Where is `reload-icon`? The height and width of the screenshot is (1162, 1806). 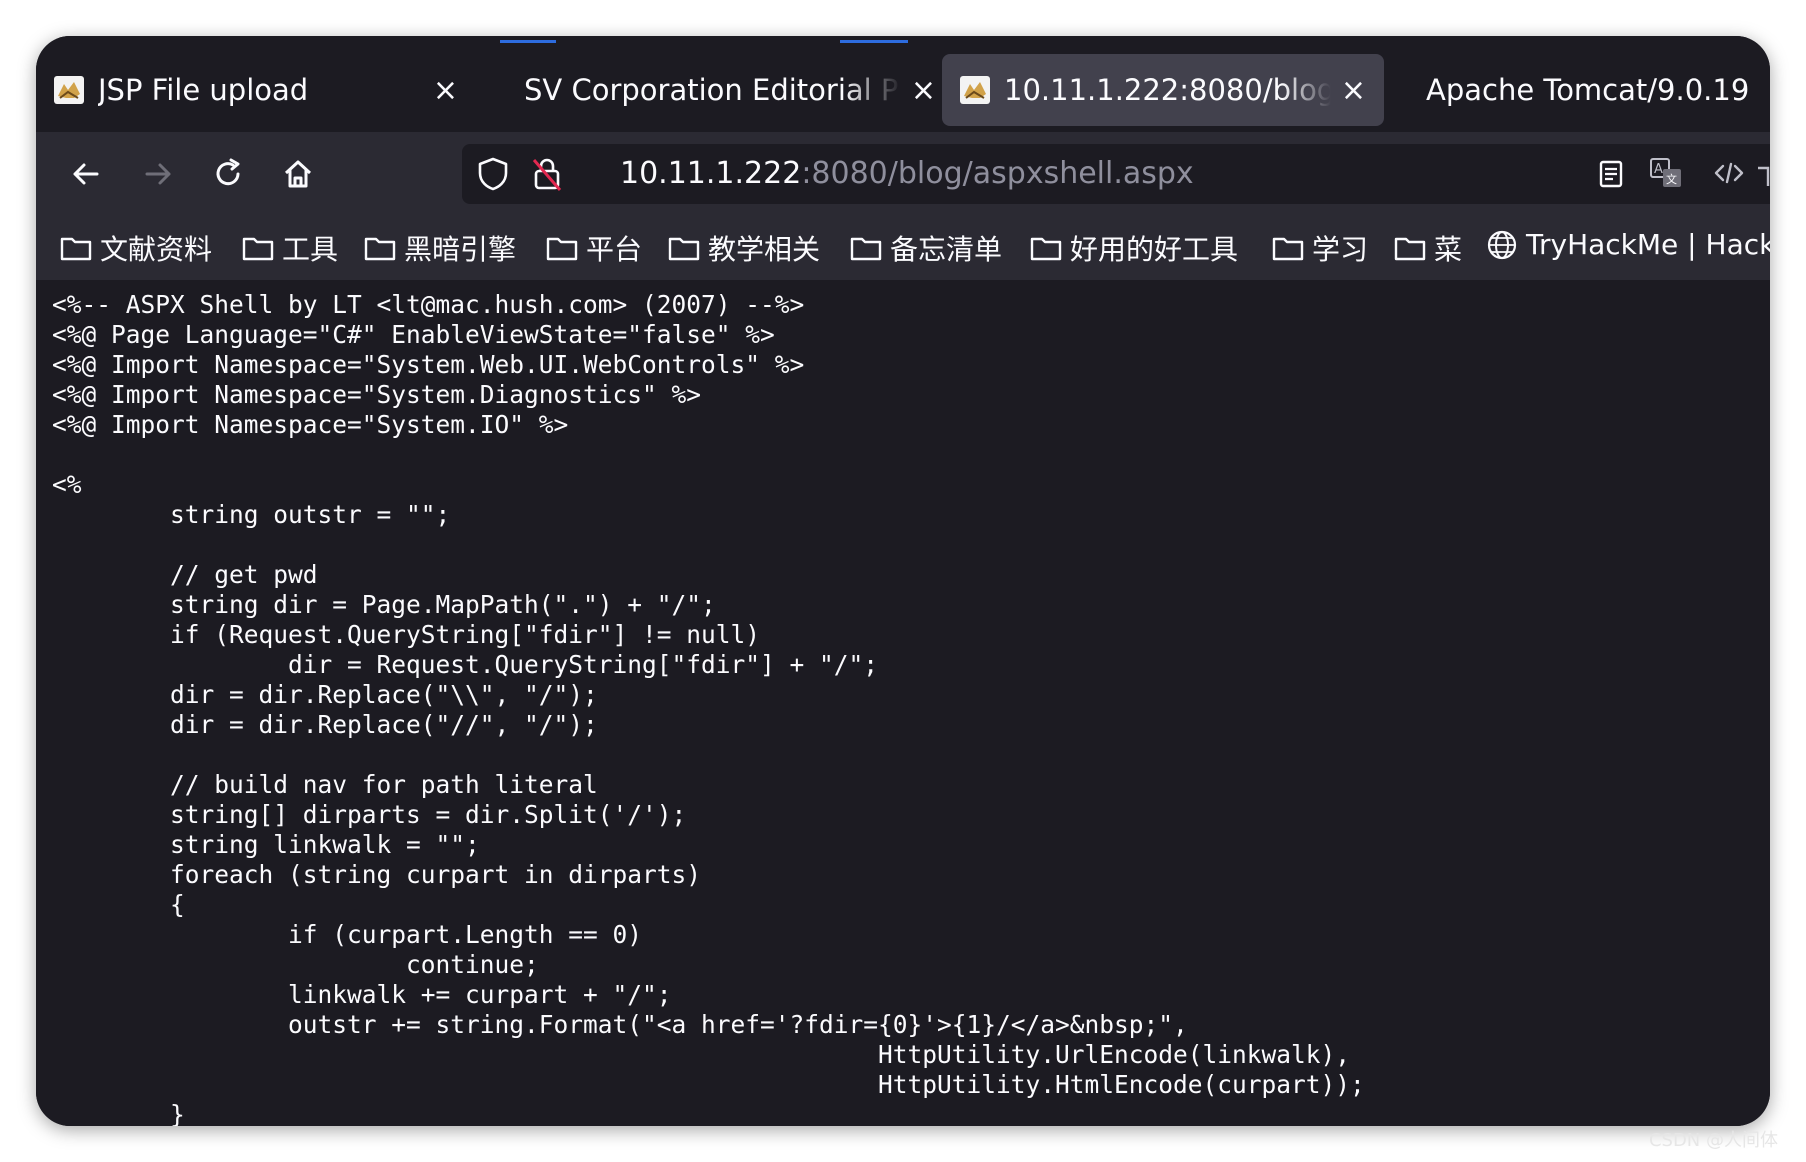
reload-icon is located at coordinates (228, 172).